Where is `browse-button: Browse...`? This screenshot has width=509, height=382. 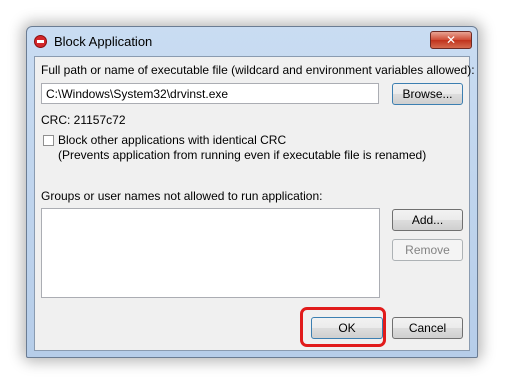
browse-button: Browse... is located at coordinates (427, 94).